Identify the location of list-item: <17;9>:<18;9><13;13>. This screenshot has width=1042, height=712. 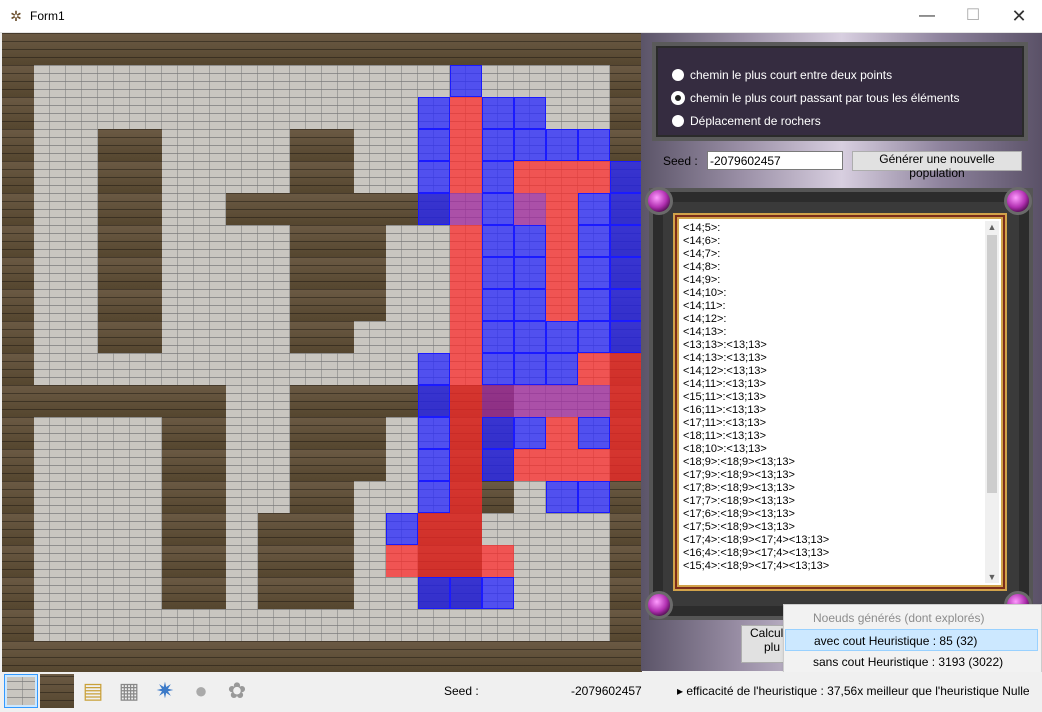
(835, 475).